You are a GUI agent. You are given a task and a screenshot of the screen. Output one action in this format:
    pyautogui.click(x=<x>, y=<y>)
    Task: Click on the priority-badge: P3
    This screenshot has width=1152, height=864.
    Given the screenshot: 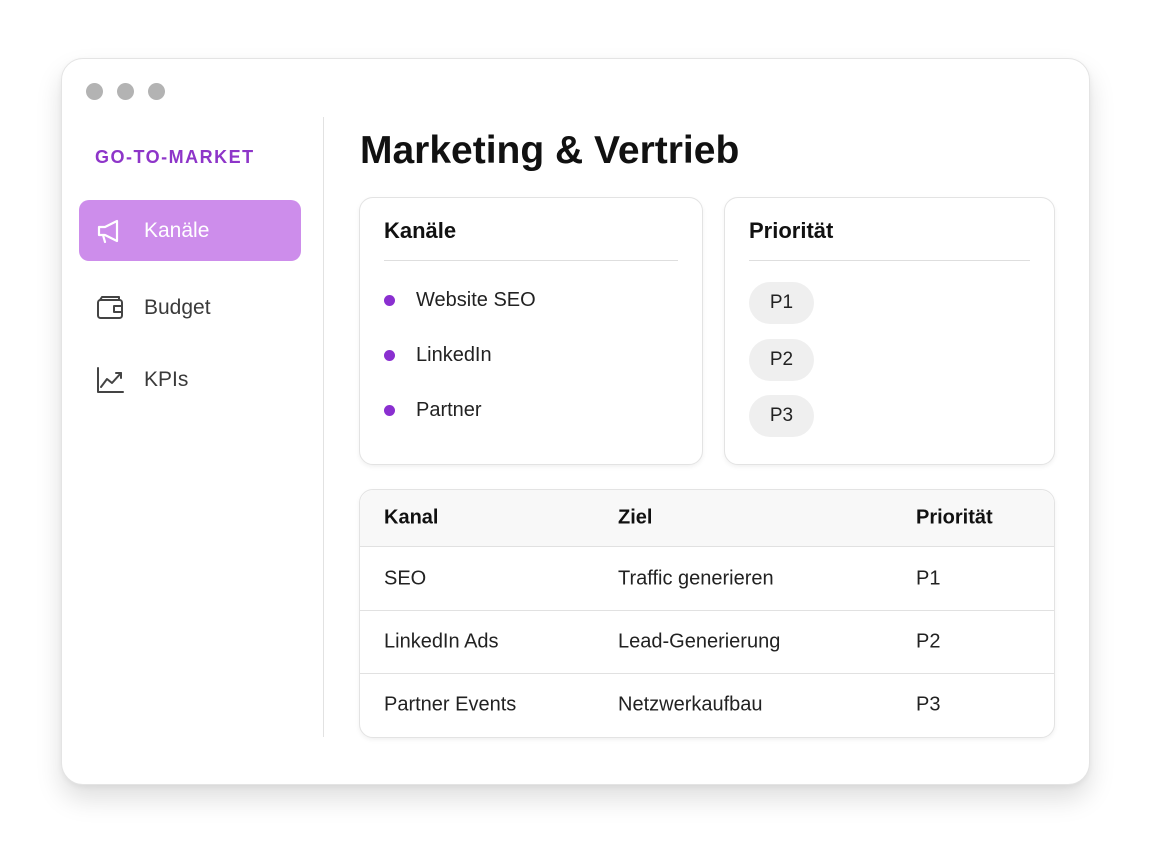 What is the action you would take?
    pyautogui.click(x=781, y=416)
    